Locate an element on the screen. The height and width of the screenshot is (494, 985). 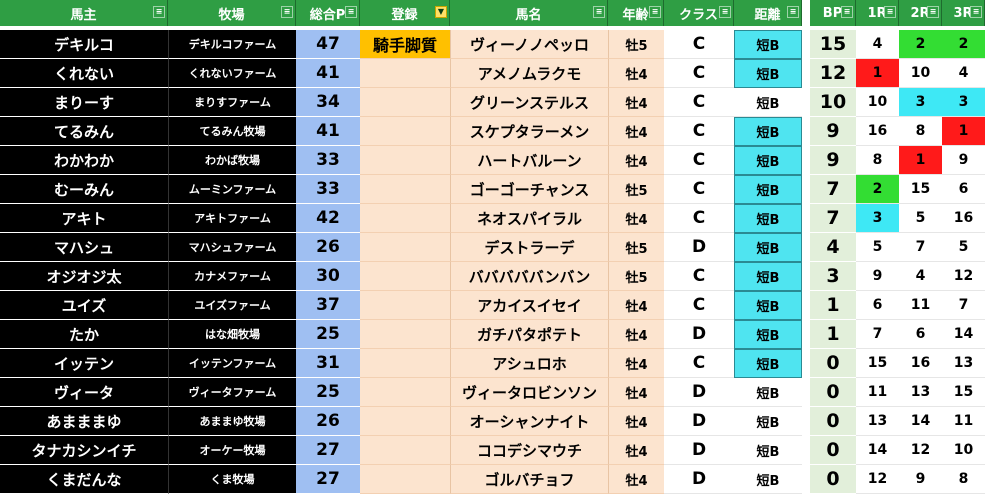
table-cell-horse: バババババンバン is located at coordinates (529, 276).